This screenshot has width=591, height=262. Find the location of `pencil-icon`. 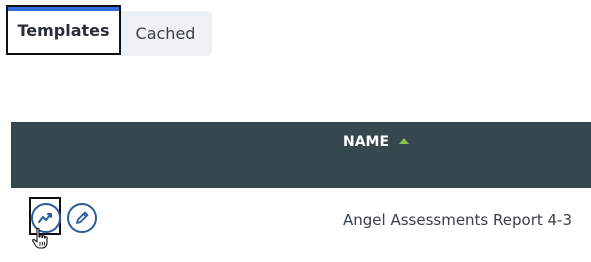

pencil-icon is located at coordinates (82, 217).